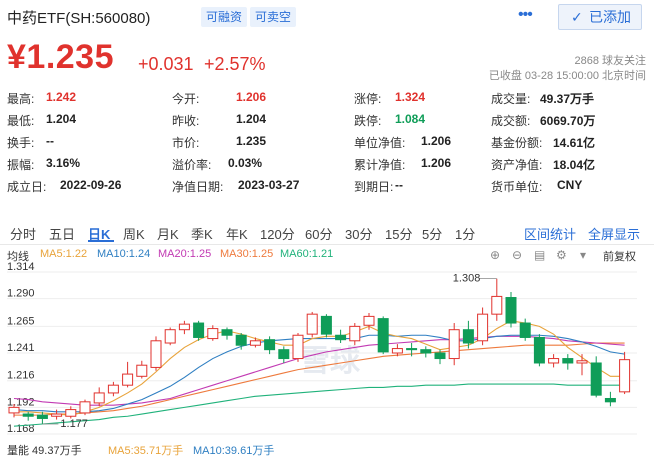 This screenshot has width=654, height=460. What do you see at coordinates (327, 450) in the screenshot?
I see `volume-legend-bar: 量能 49.37万手 MA5:35.71万手 MA10:39.61万手` at bounding box center [327, 450].